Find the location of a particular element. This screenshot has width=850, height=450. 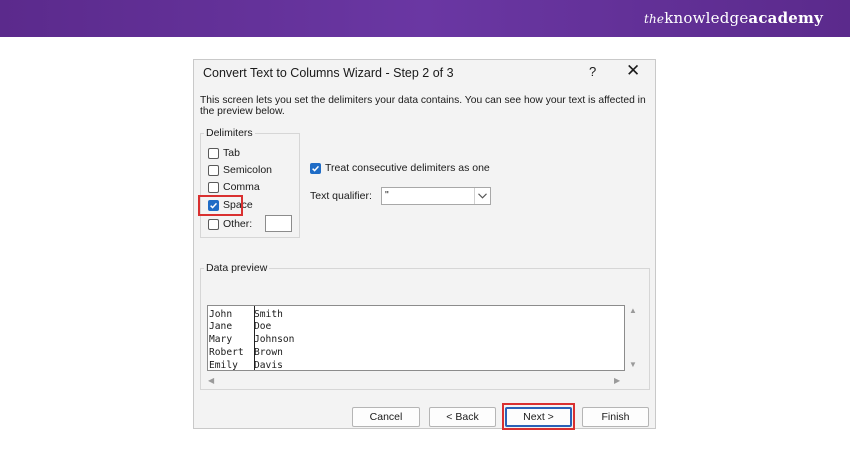

help-button: ? is located at coordinates (592, 71).